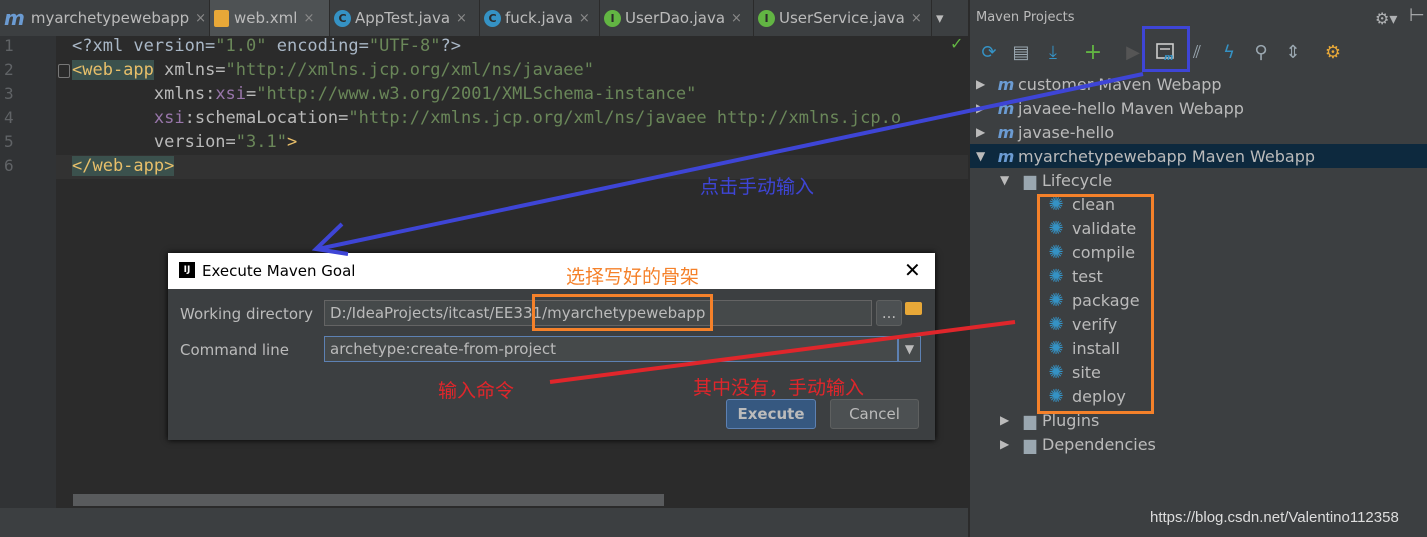  Describe the element at coordinates (633, 277) in the screenshot. I see `annotation-select-archetype: 选择写好的骨架` at that location.